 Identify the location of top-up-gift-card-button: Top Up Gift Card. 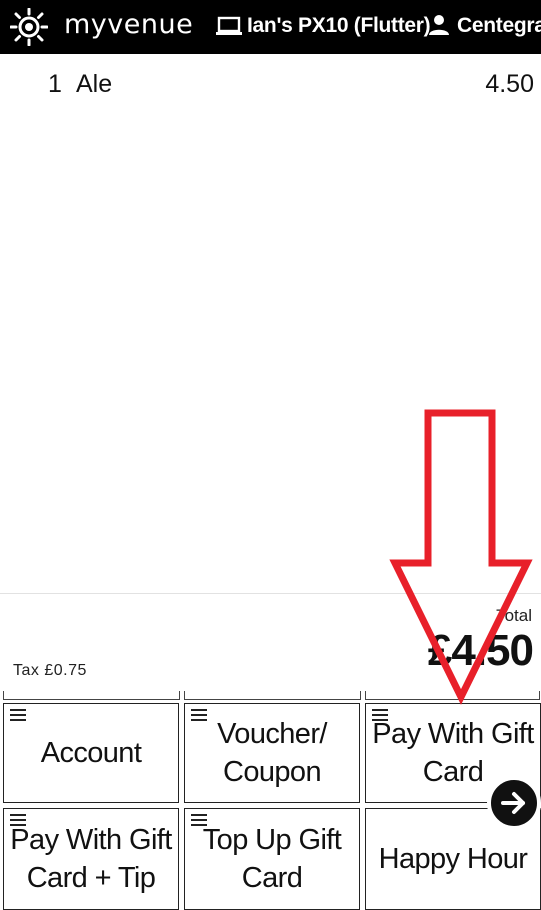
(272, 859).